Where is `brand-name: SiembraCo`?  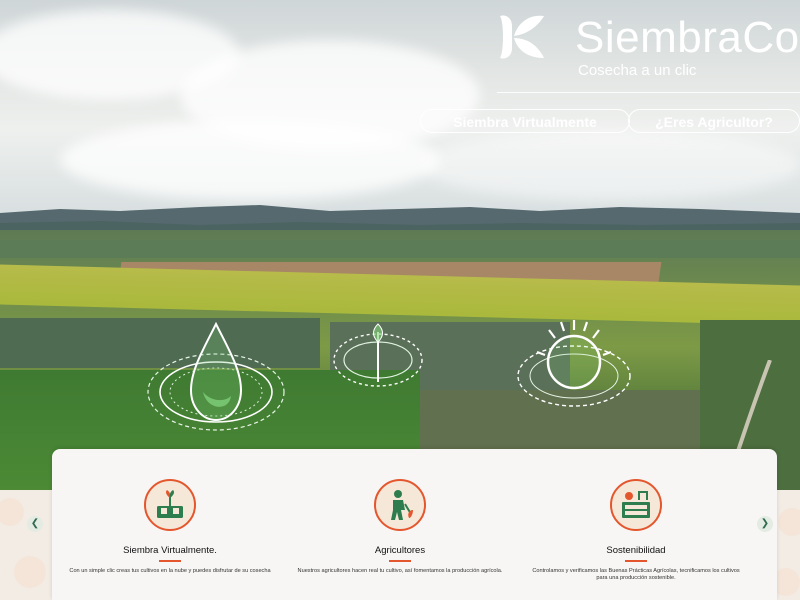 brand-name: SiembraCo is located at coordinates (687, 38).